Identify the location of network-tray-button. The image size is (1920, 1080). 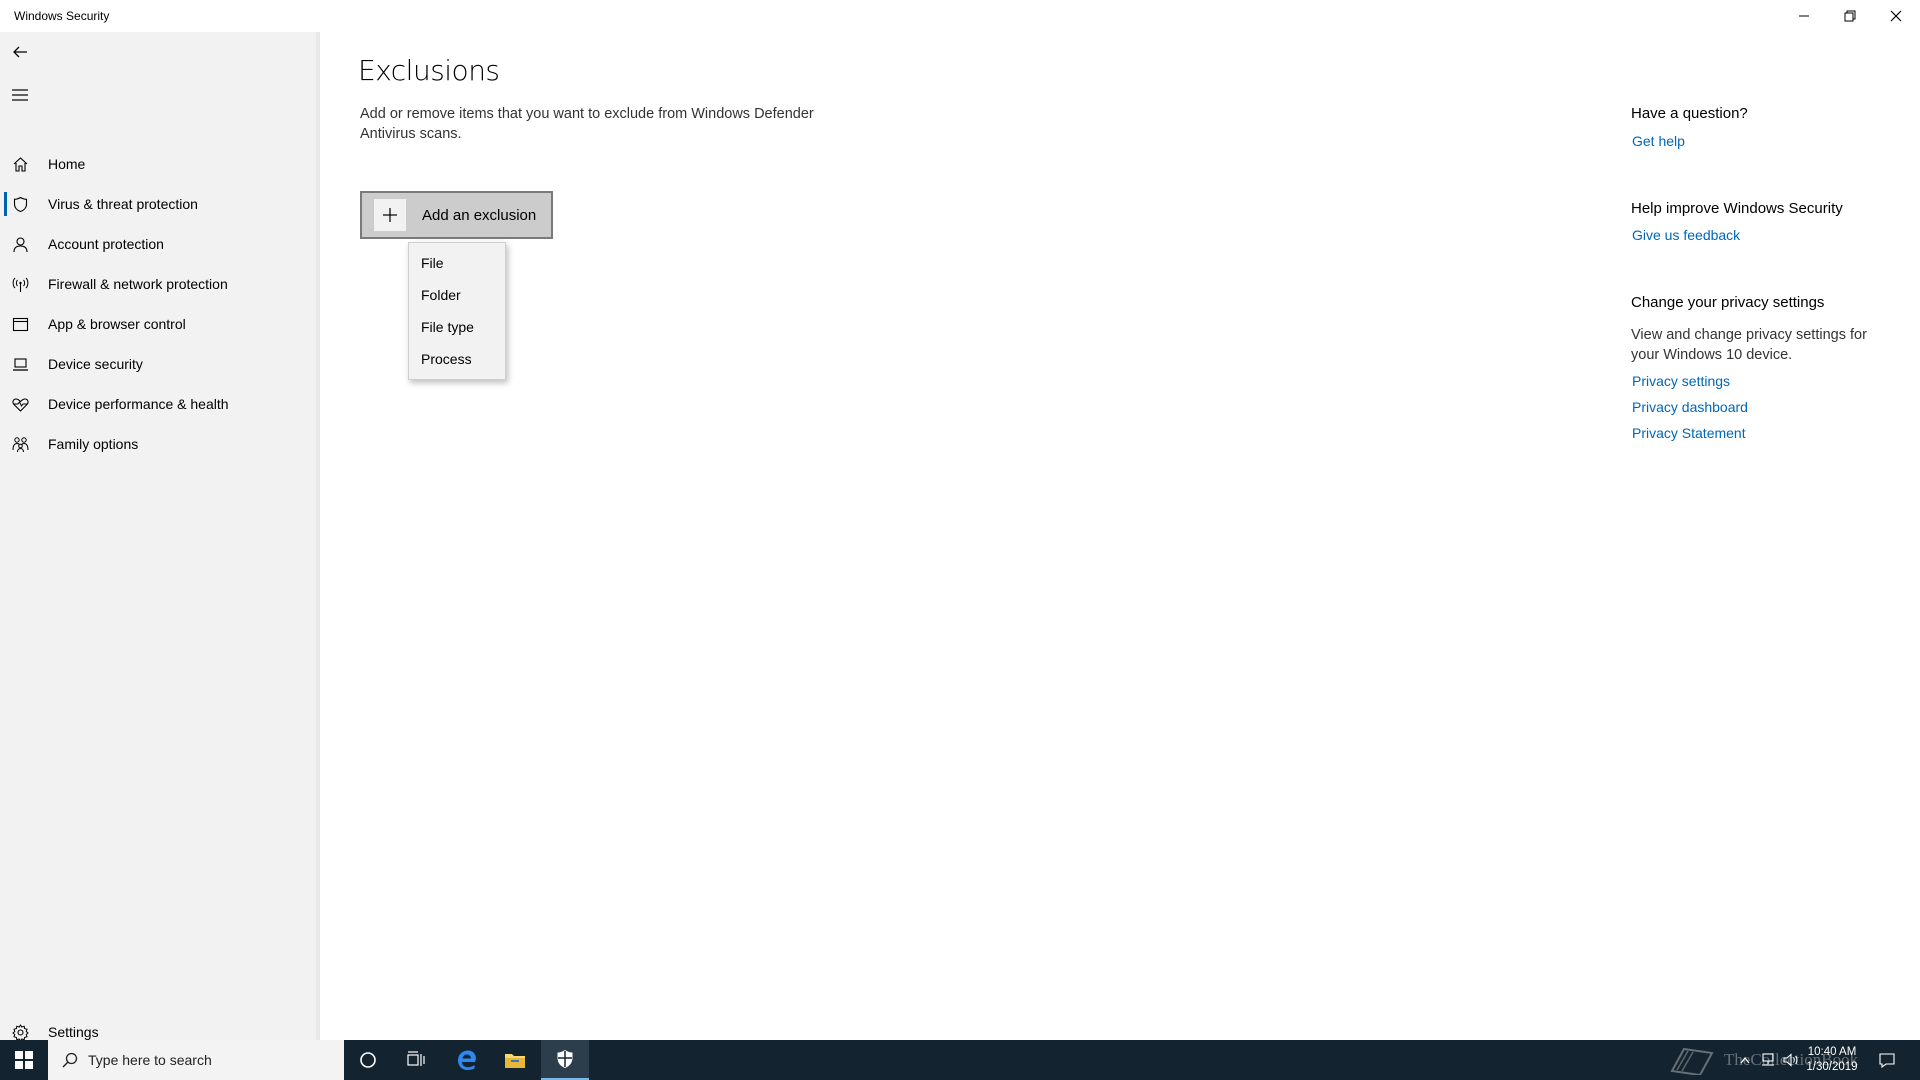
(1768, 1060).